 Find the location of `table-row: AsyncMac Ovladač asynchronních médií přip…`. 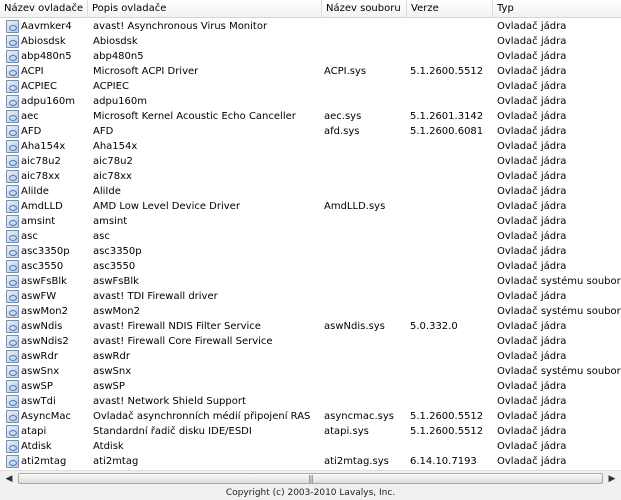

table-row: AsyncMac Ovladač asynchronních médií přip… is located at coordinates (310, 416).